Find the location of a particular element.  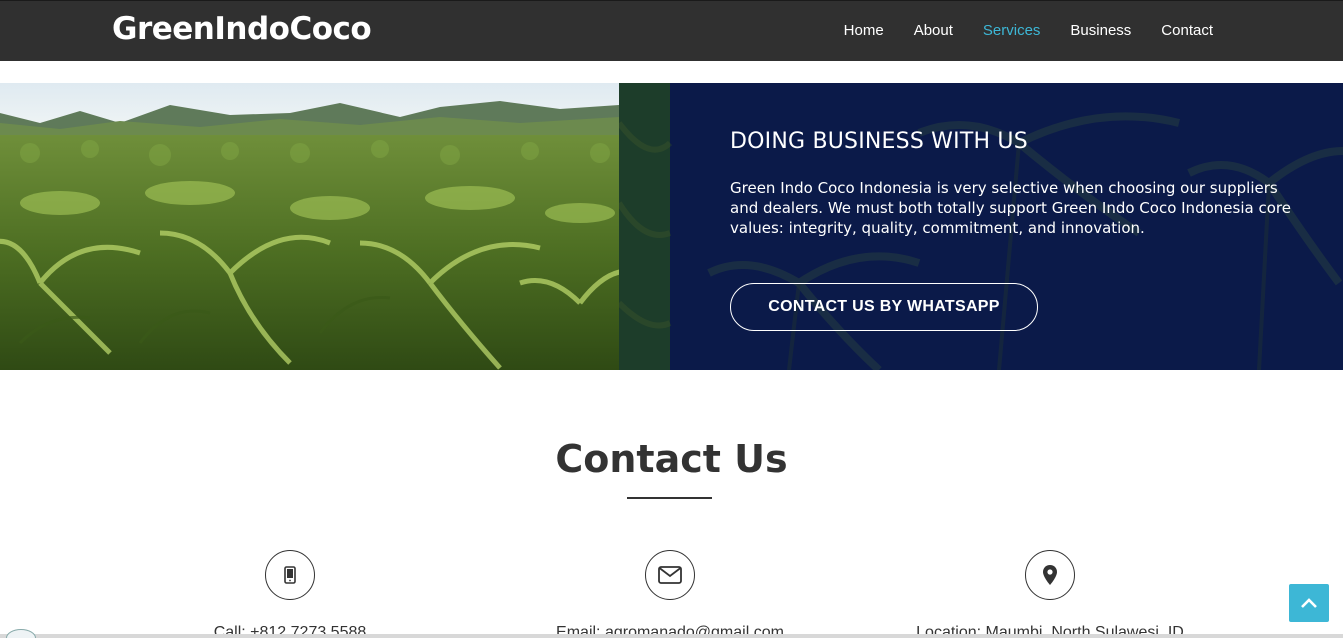

nav-services: Services is located at coordinates (1012, 30).